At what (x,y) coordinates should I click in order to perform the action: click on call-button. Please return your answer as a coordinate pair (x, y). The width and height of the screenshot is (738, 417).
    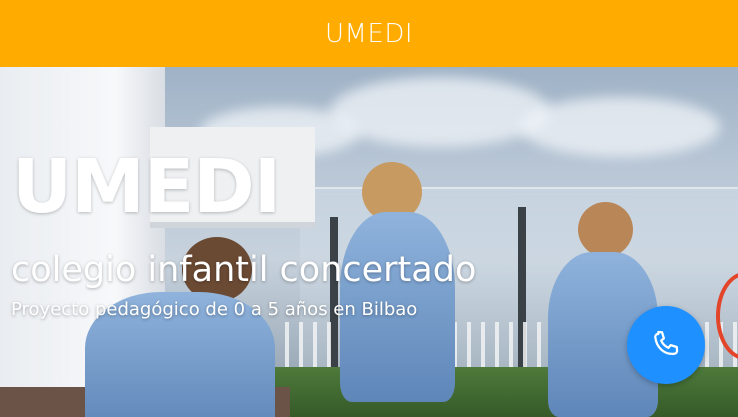
    Looking at the image, I should click on (666, 345).